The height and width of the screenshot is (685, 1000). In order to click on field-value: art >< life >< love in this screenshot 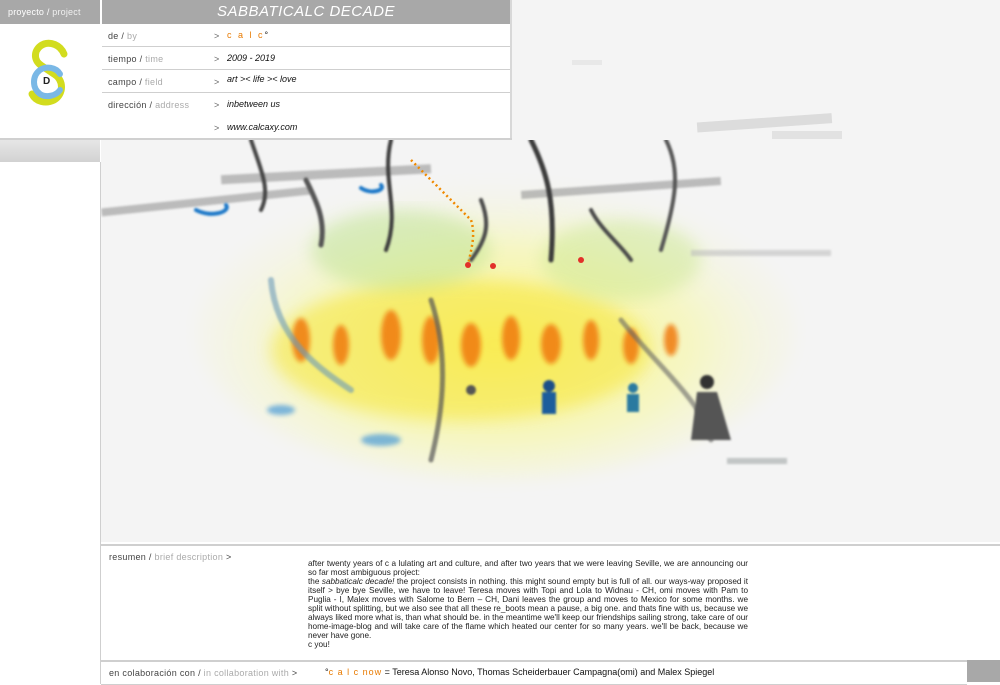, I will do `click(262, 79)`.